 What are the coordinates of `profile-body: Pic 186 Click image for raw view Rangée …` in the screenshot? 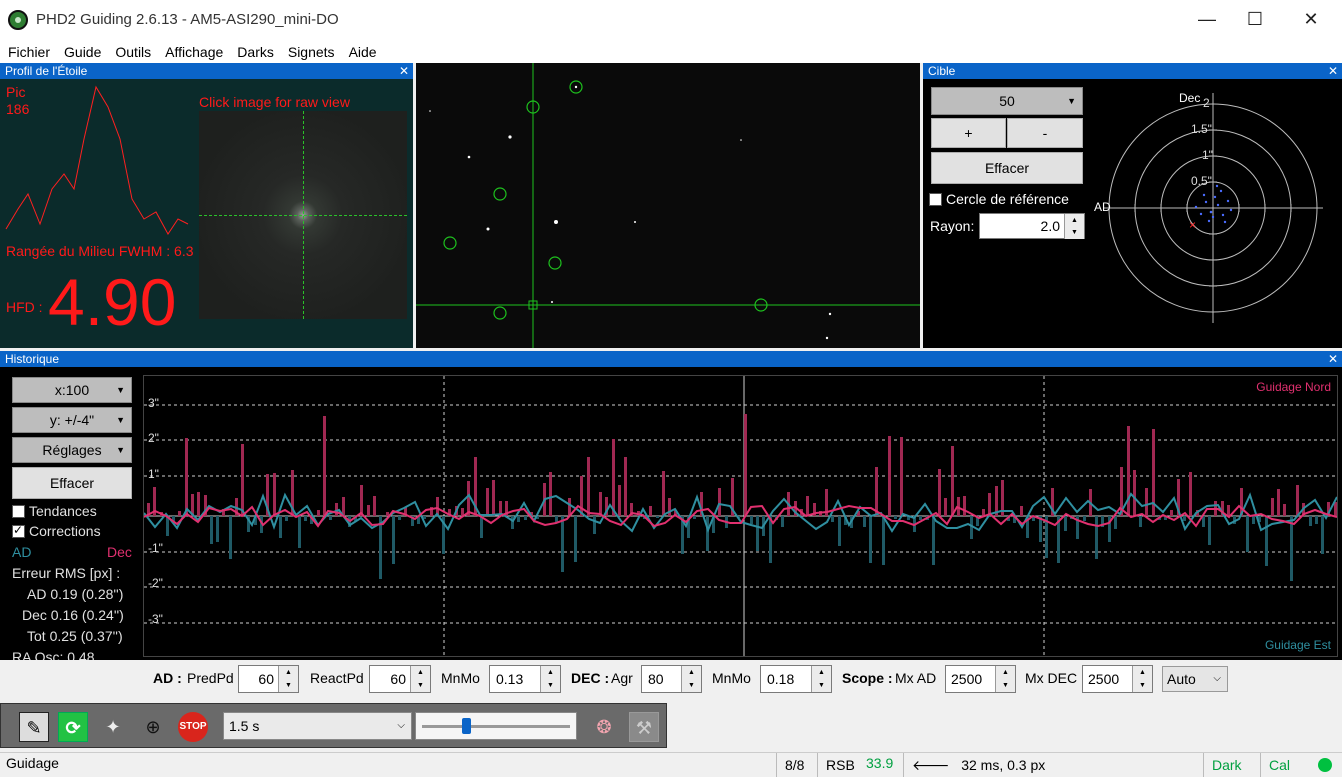 It's located at (206, 213).